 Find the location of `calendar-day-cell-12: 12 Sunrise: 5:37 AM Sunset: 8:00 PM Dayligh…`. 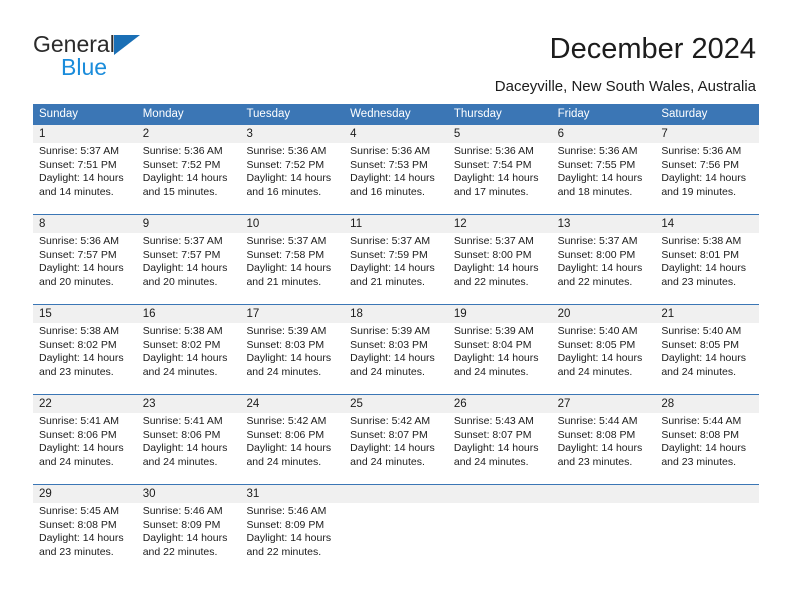

calendar-day-cell-12: 12 Sunrise: 5:37 AM Sunset: 8:00 PM Dayligh… is located at coordinates (500, 259).